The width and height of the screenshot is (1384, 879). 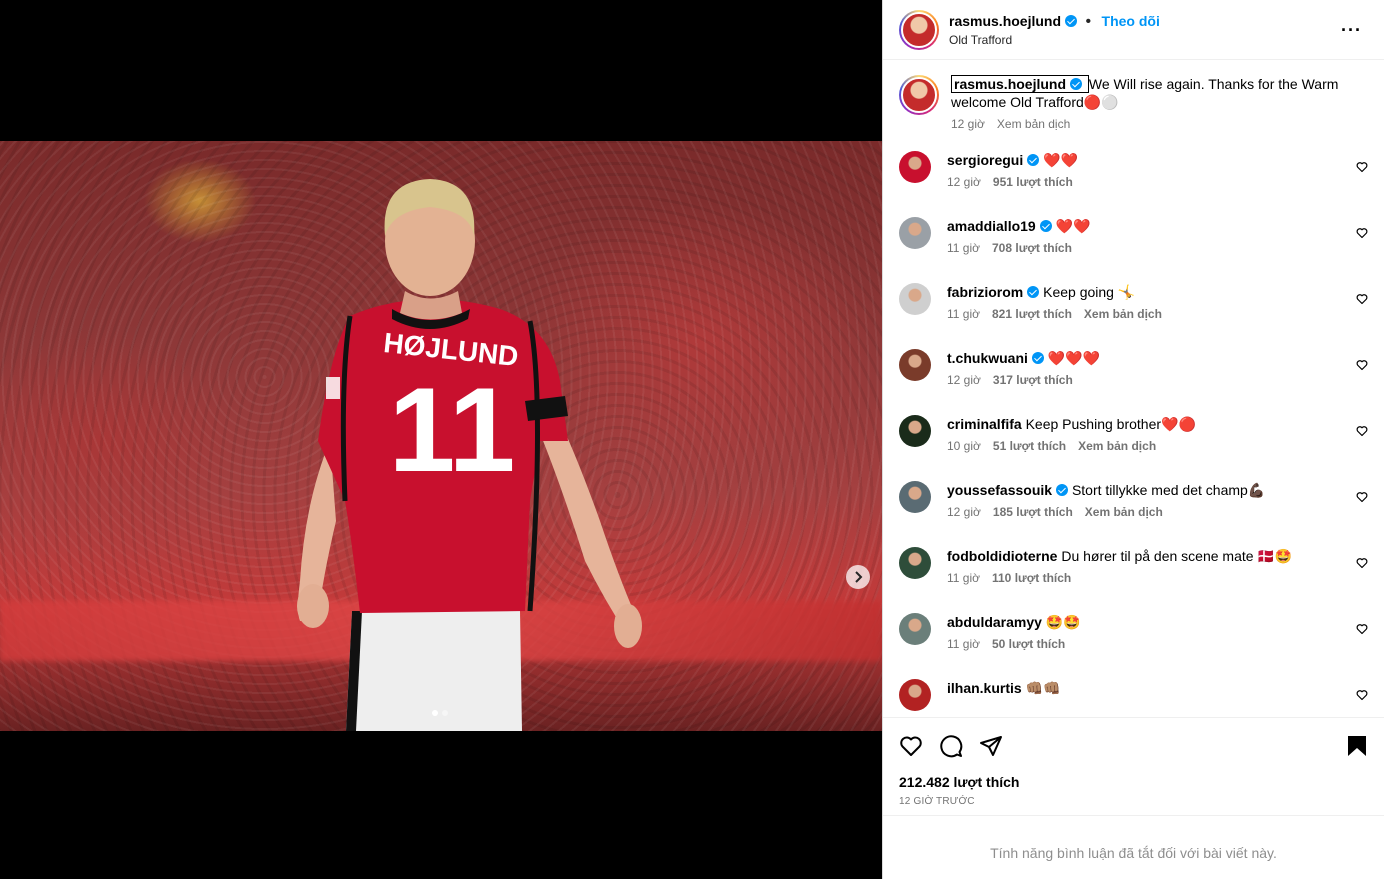 I want to click on comment-likes: 51 lượt thích, so click(x=1029, y=446).